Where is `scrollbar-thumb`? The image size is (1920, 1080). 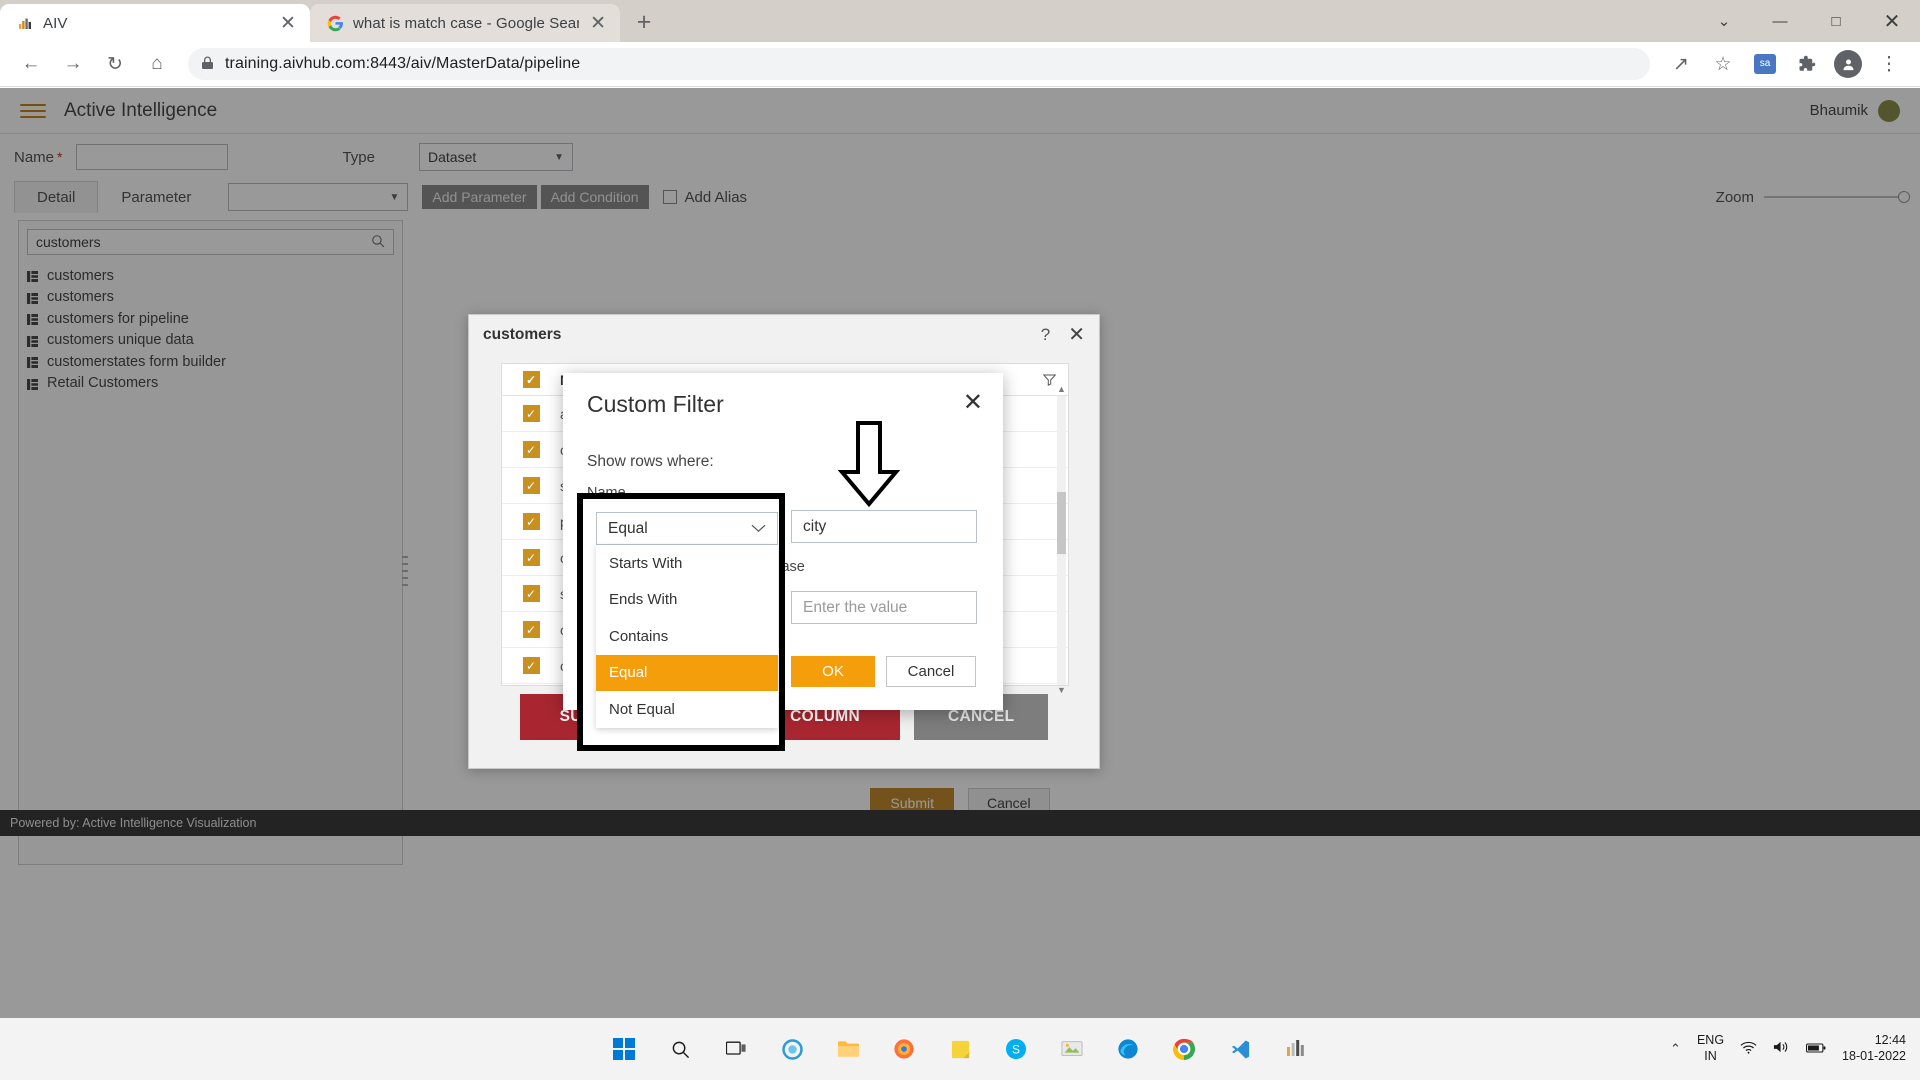 scrollbar-thumb is located at coordinates (1061, 523).